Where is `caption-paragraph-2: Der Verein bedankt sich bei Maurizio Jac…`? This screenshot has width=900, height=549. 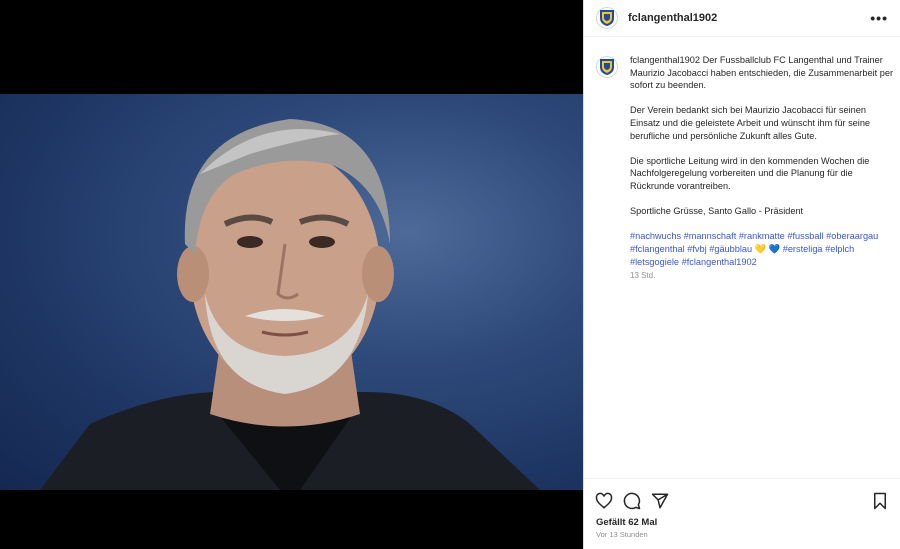
caption-paragraph-2: Der Verein bedankt sich bei Maurizio Jac… is located at coordinates (750, 123).